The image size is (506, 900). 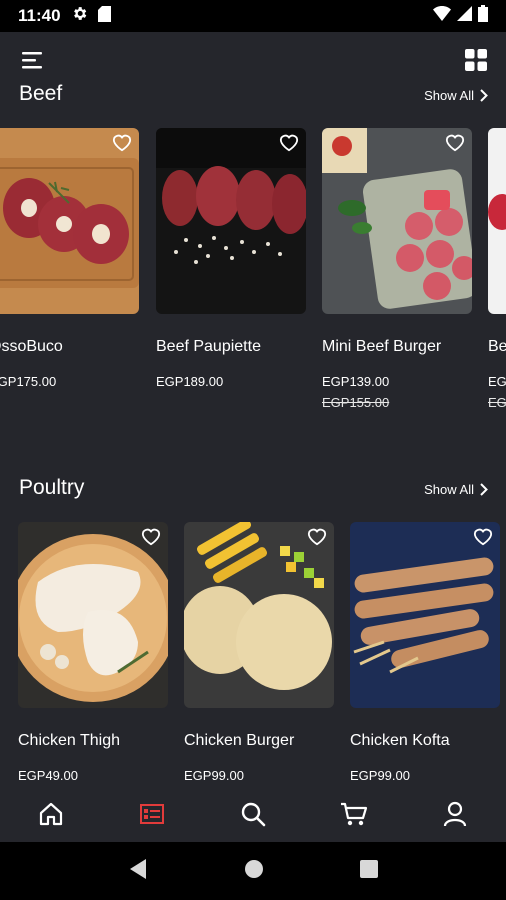 What do you see at coordinates (442, 16) in the screenshot?
I see `wifi-icon` at bounding box center [442, 16].